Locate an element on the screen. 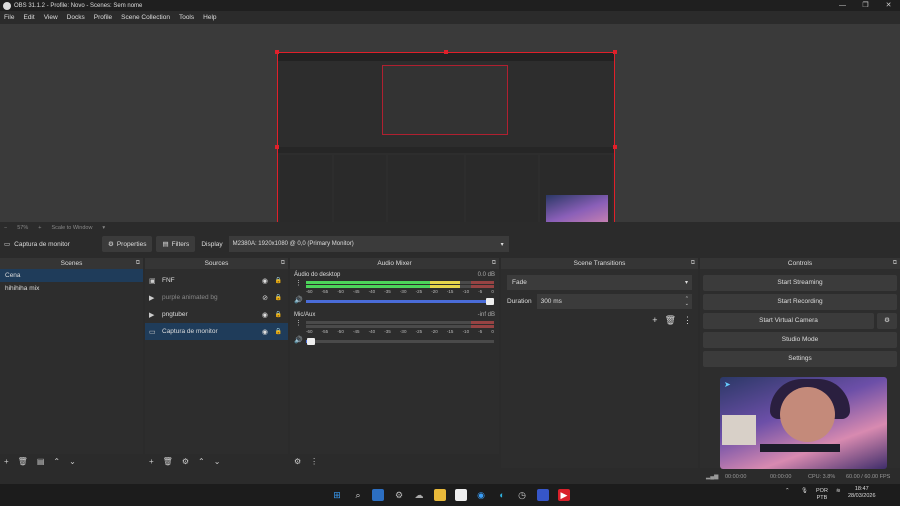  source-item: ▶ purple animated bg ⊘ 🔒 is located at coordinates (216, 297).